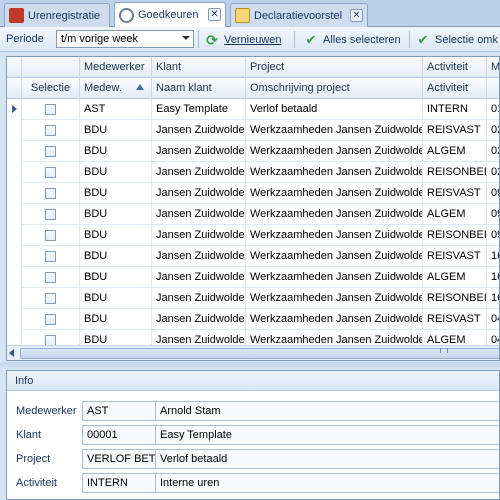 The height and width of the screenshot is (500, 500). Describe the element at coordinates (119, 459) in the screenshot. I see `project-code-field: VERLOF BET` at that location.